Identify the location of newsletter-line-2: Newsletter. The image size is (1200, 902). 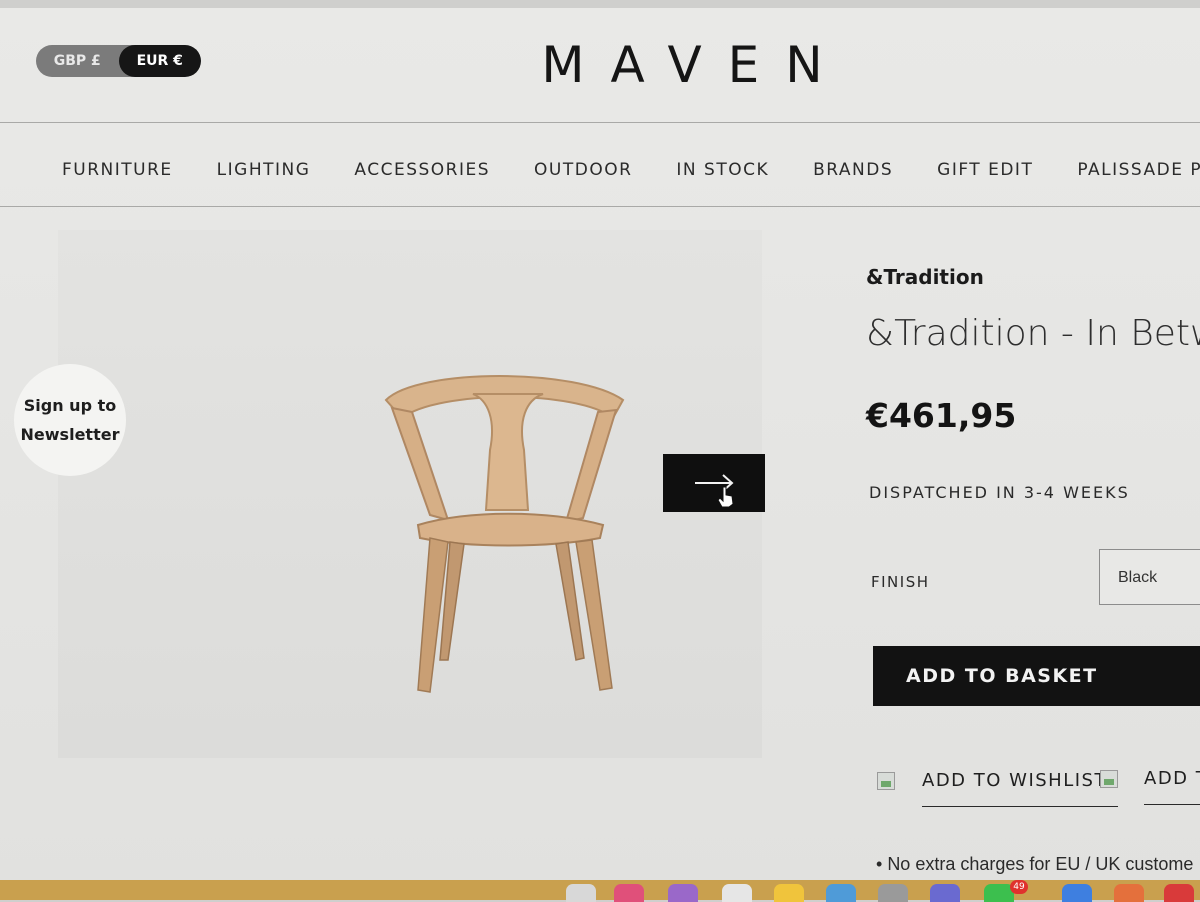
(70, 434).